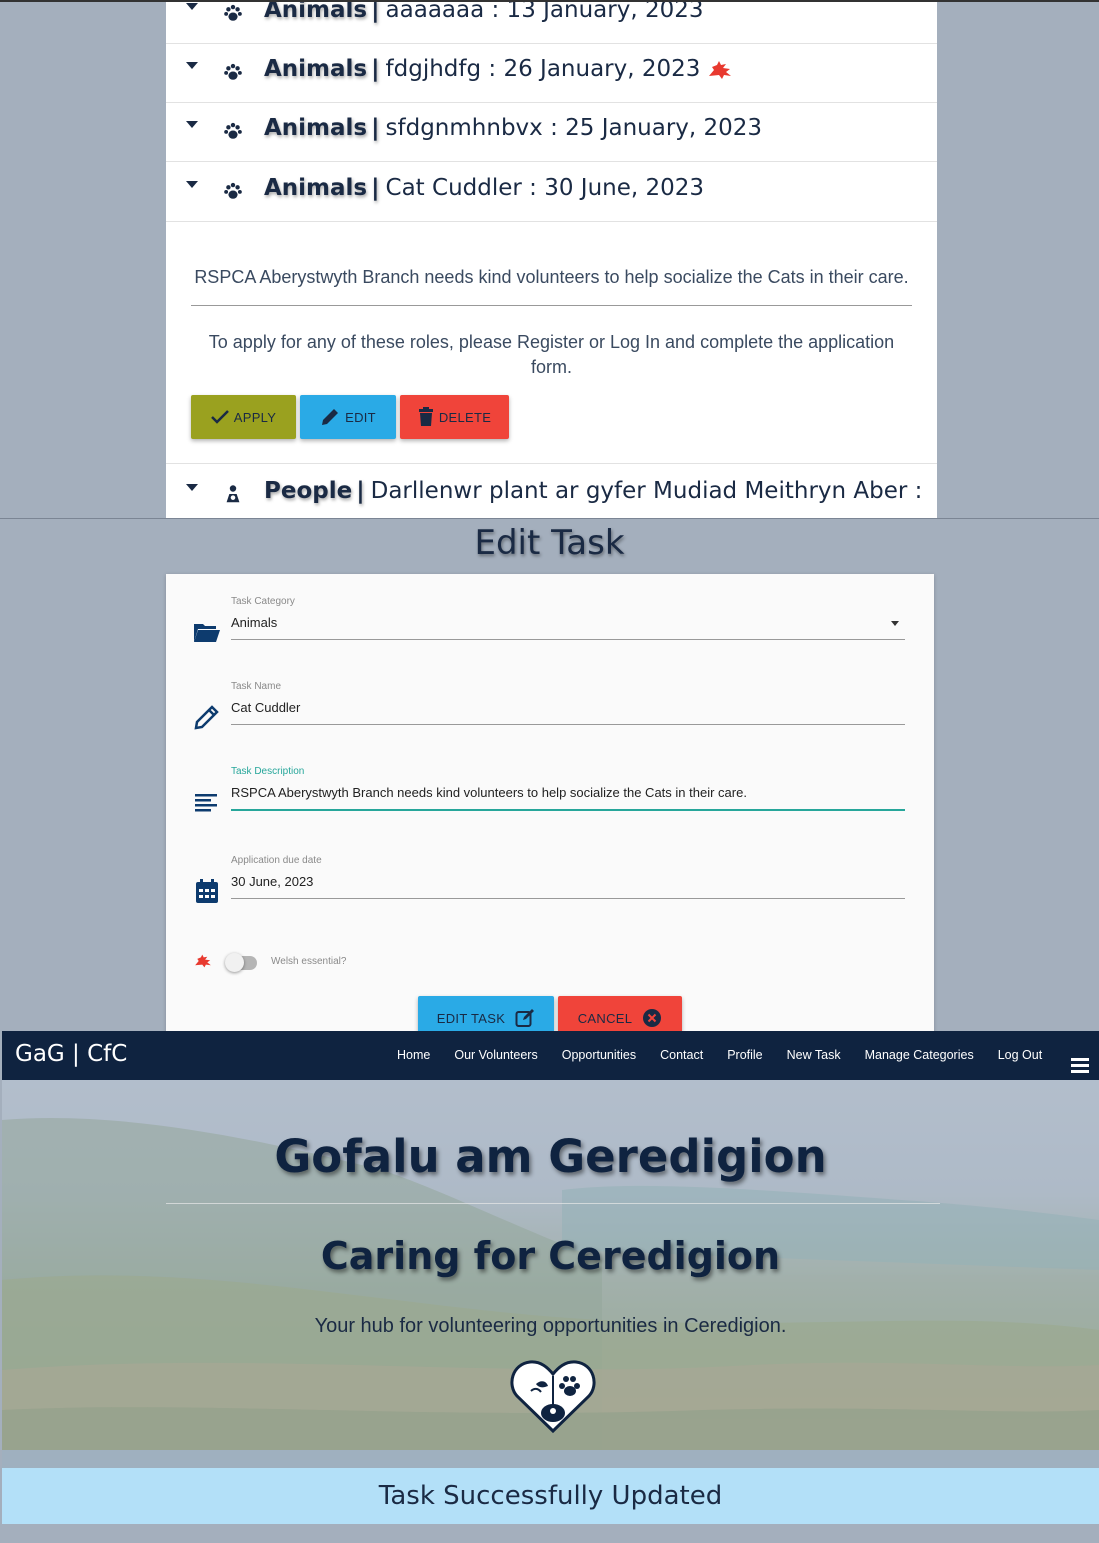 This screenshot has width=1099, height=1543. What do you see at coordinates (268, 771) in the screenshot?
I see `task-description-label: Task Description` at bounding box center [268, 771].